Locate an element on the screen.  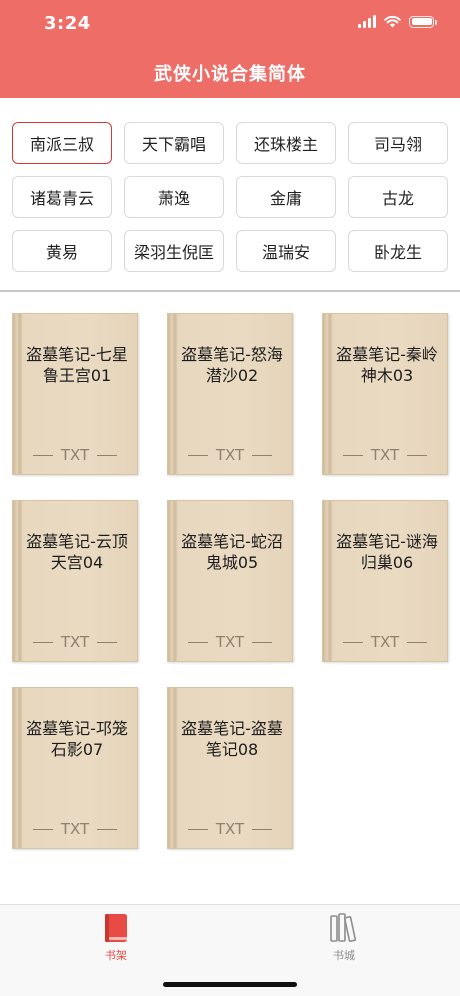
book-title: 盗墓笔记-蛇沼鬼城05 is located at coordinates (232, 552).